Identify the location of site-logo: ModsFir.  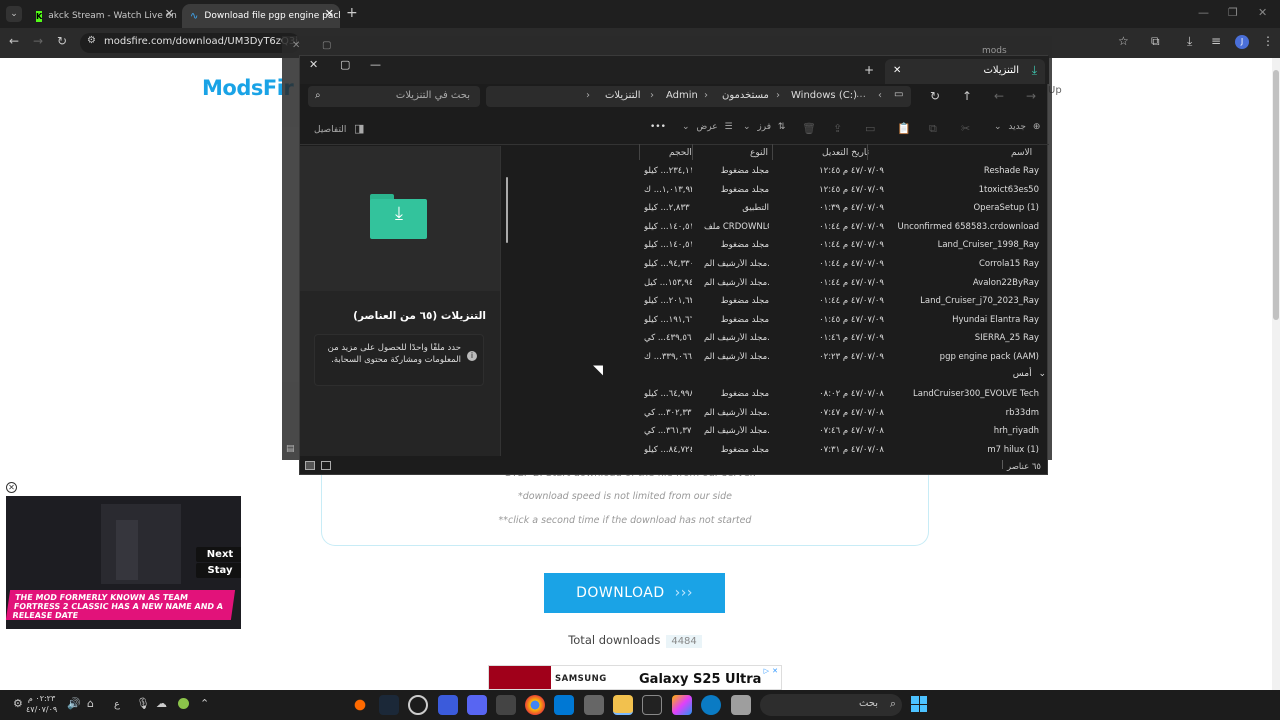
(248, 88).